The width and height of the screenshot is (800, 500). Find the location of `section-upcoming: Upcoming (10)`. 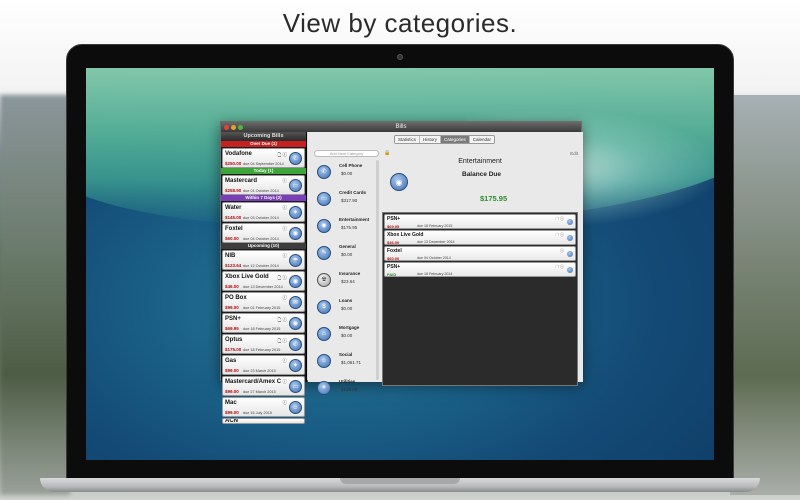

section-upcoming: Upcoming (10) is located at coordinates (263, 246).